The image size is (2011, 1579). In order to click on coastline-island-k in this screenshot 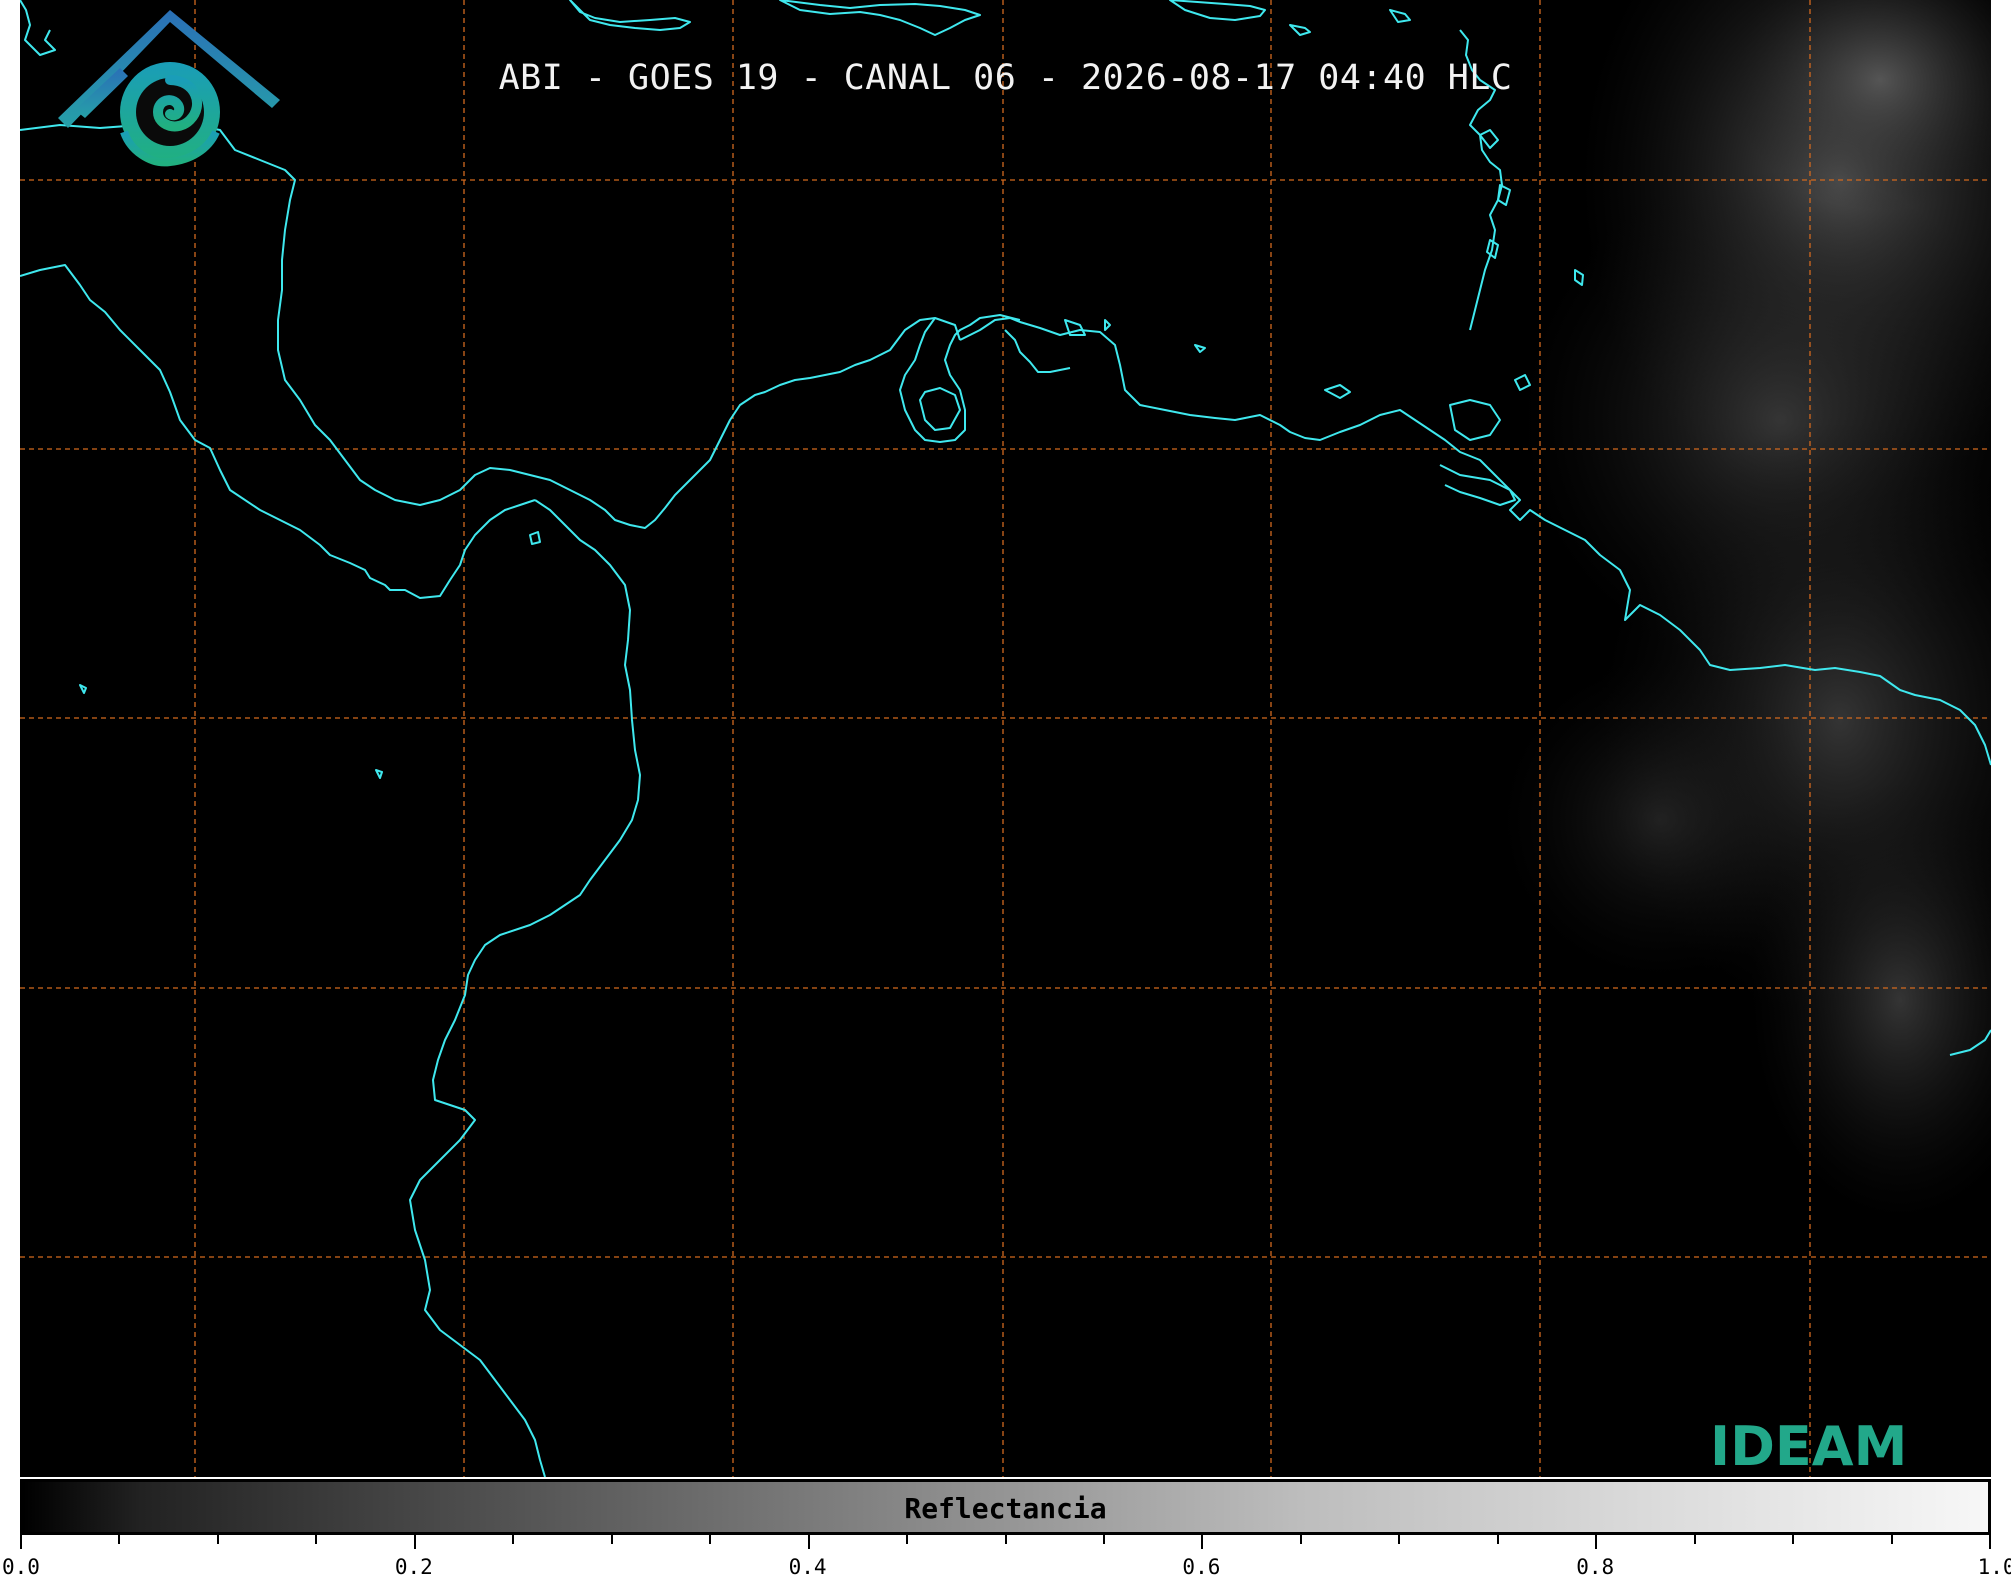, I will do `click(83, 689)`.